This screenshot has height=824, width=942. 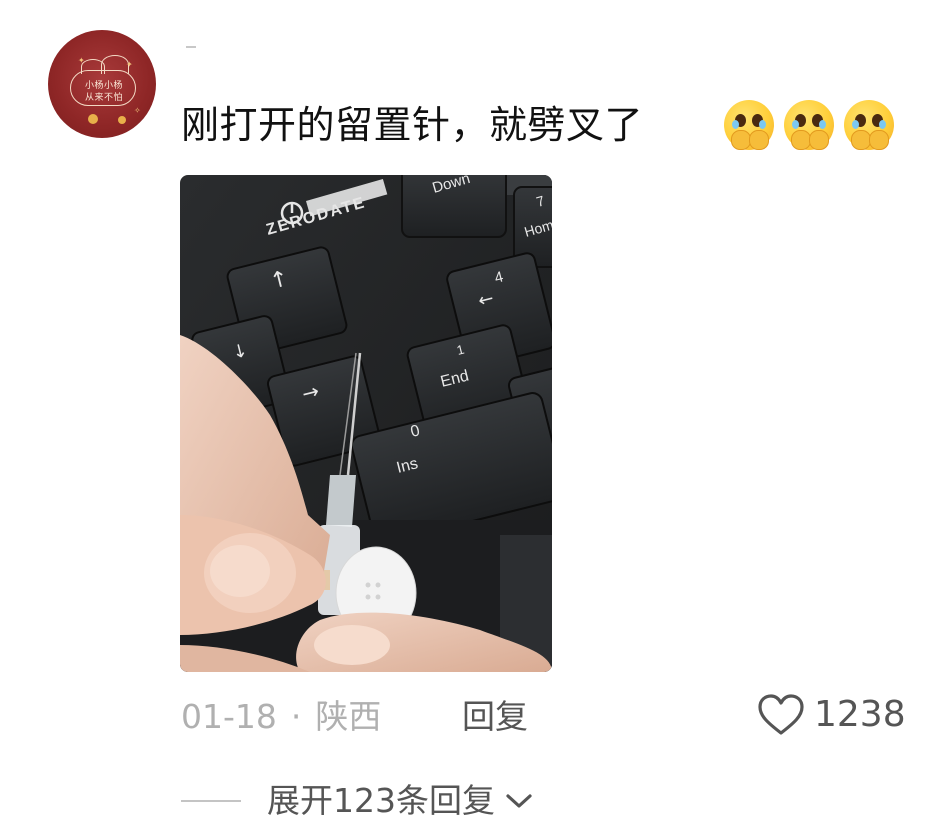 I want to click on like-count: 1238, so click(x=860, y=714).